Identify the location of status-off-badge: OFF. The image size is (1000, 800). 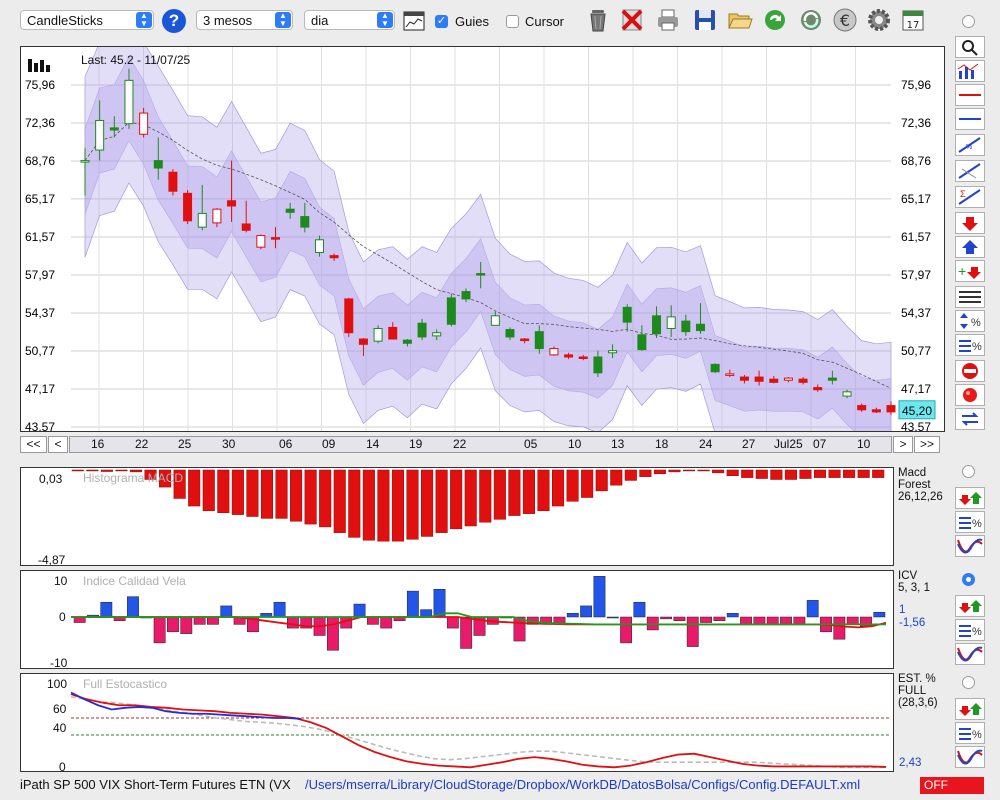
(952, 785).